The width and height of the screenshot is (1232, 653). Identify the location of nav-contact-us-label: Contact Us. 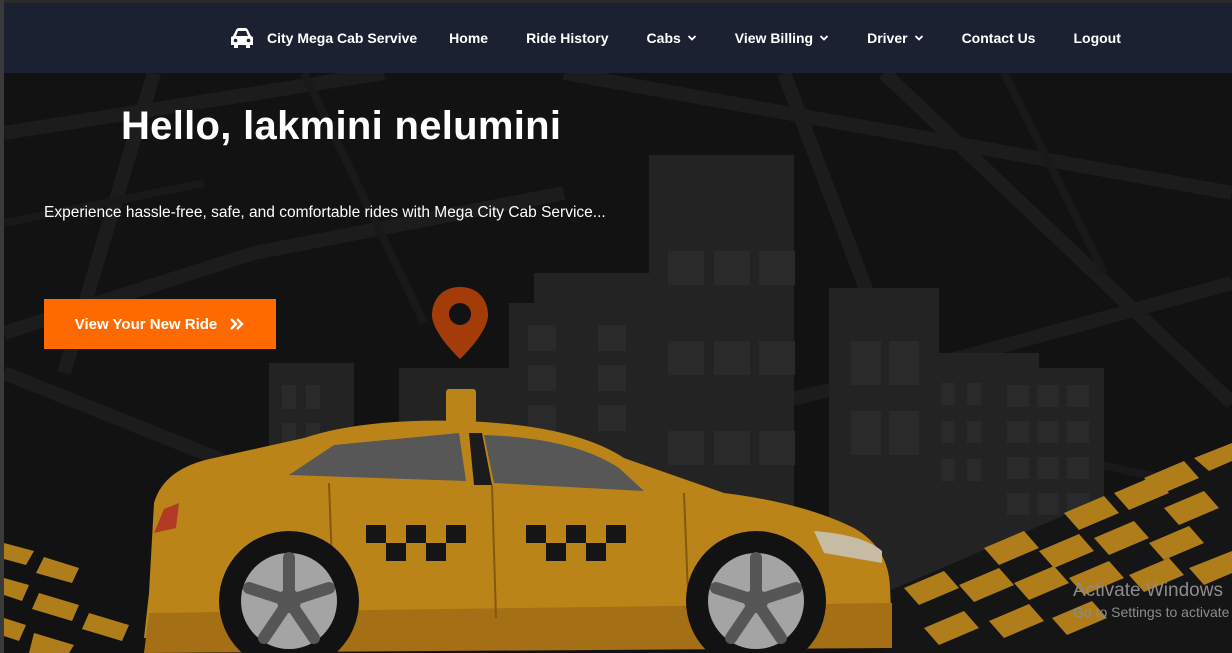
(998, 38).